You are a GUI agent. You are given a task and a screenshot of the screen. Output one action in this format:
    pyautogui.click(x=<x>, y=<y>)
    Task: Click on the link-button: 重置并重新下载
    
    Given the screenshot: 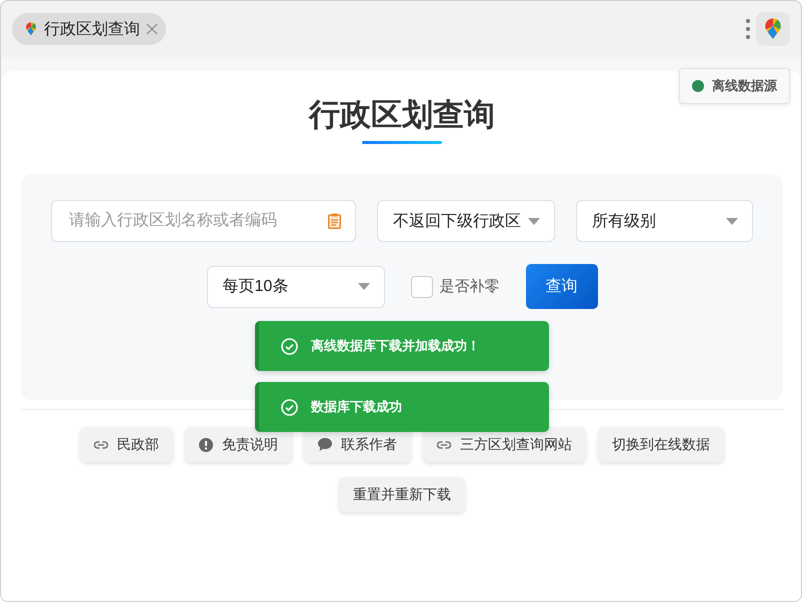 What is the action you would take?
    pyautogui.click(x=402, y=494)
    